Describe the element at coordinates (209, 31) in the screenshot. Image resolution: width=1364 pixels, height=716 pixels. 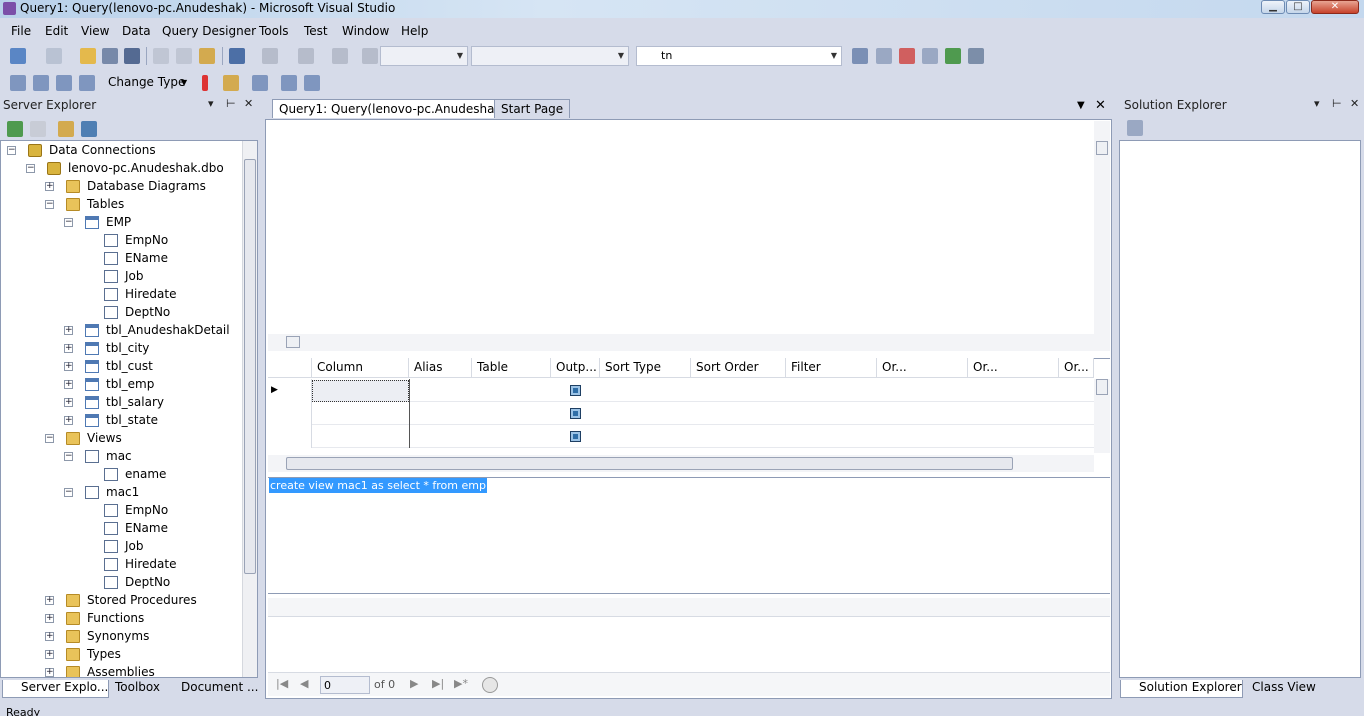
I see `menu-query-designer: Query Designer` at that location.